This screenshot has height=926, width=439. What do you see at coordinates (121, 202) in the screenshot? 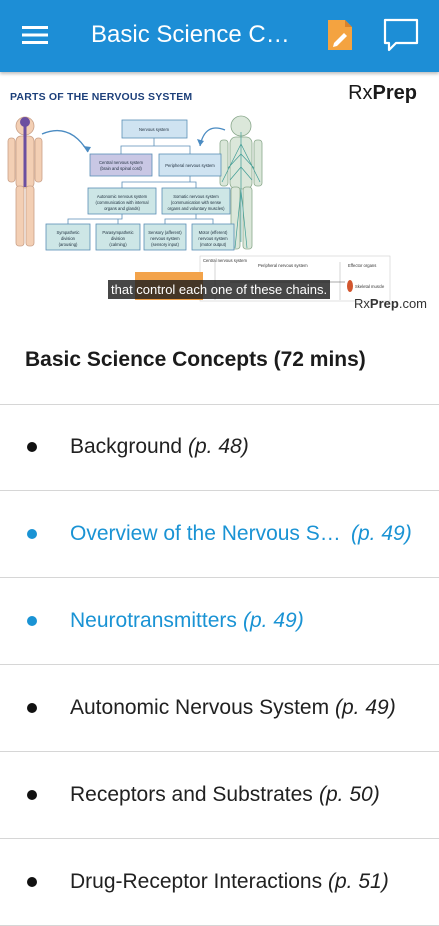
I see `svg-text: (communication with internal` at bounding box center [121, 202].